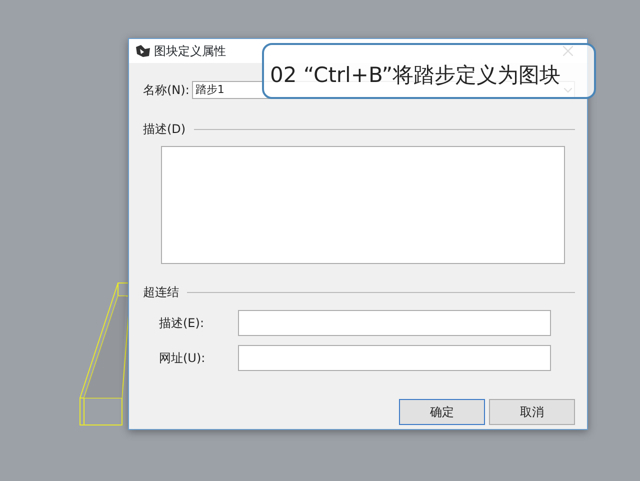 Image resolution: width=640 pixels, height=481 pixels. Describe the element at coordinates (442, 412) in the screenshot. I see `ok-button: 确定` at that location.